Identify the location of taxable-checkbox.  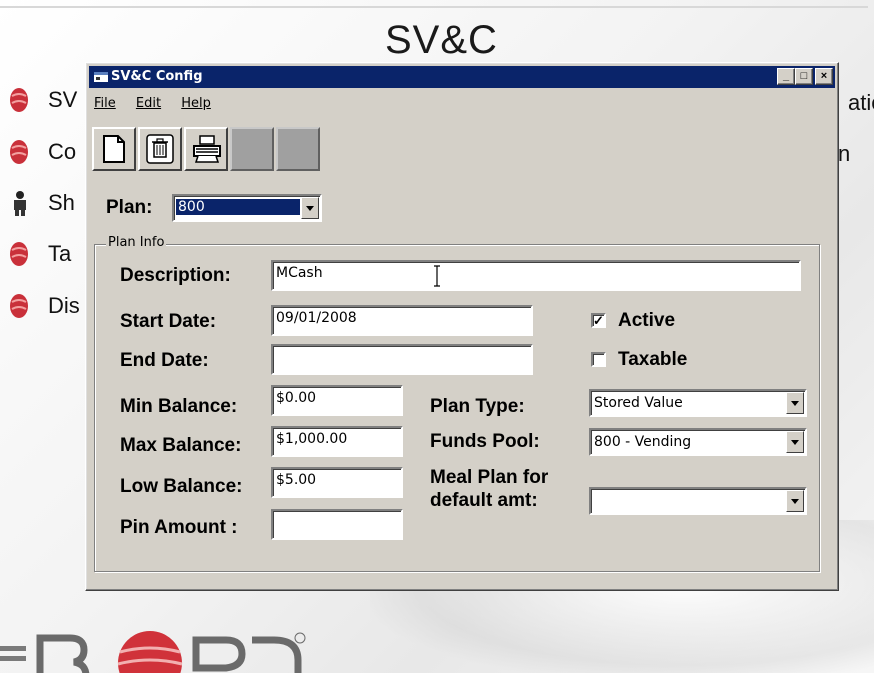
(598, 359).